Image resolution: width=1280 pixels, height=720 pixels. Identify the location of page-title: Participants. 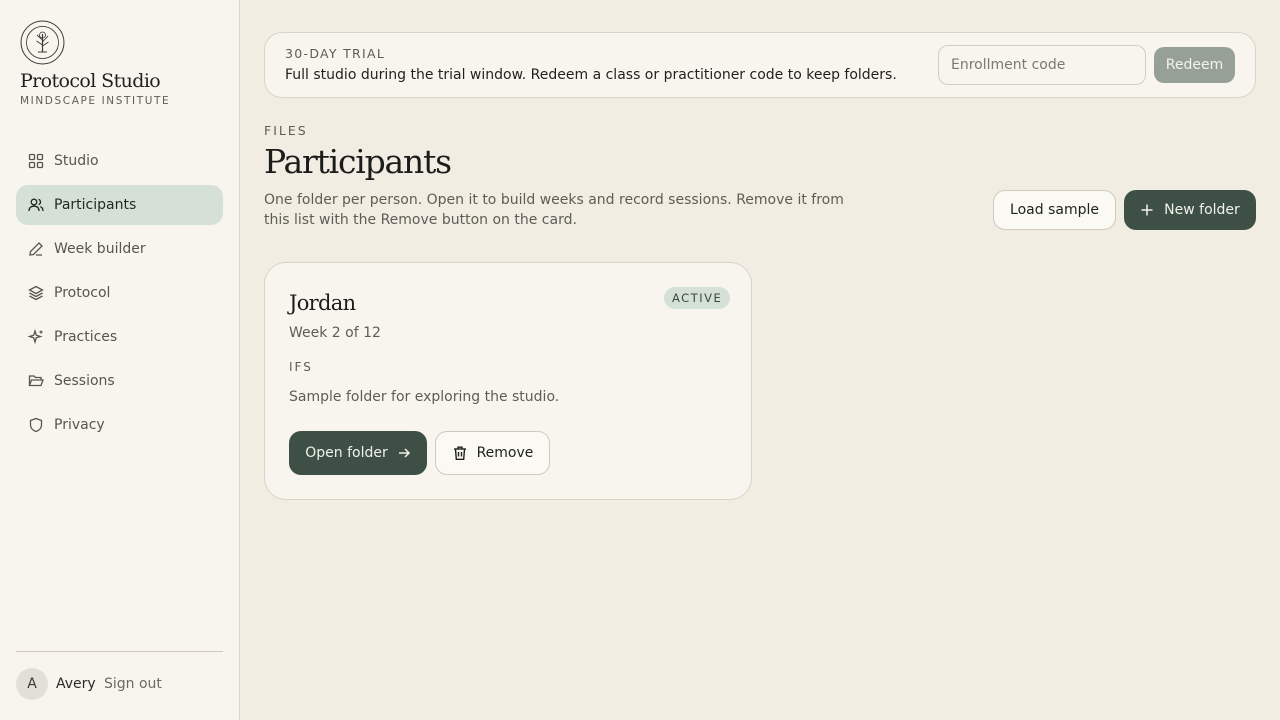
(358, 161).